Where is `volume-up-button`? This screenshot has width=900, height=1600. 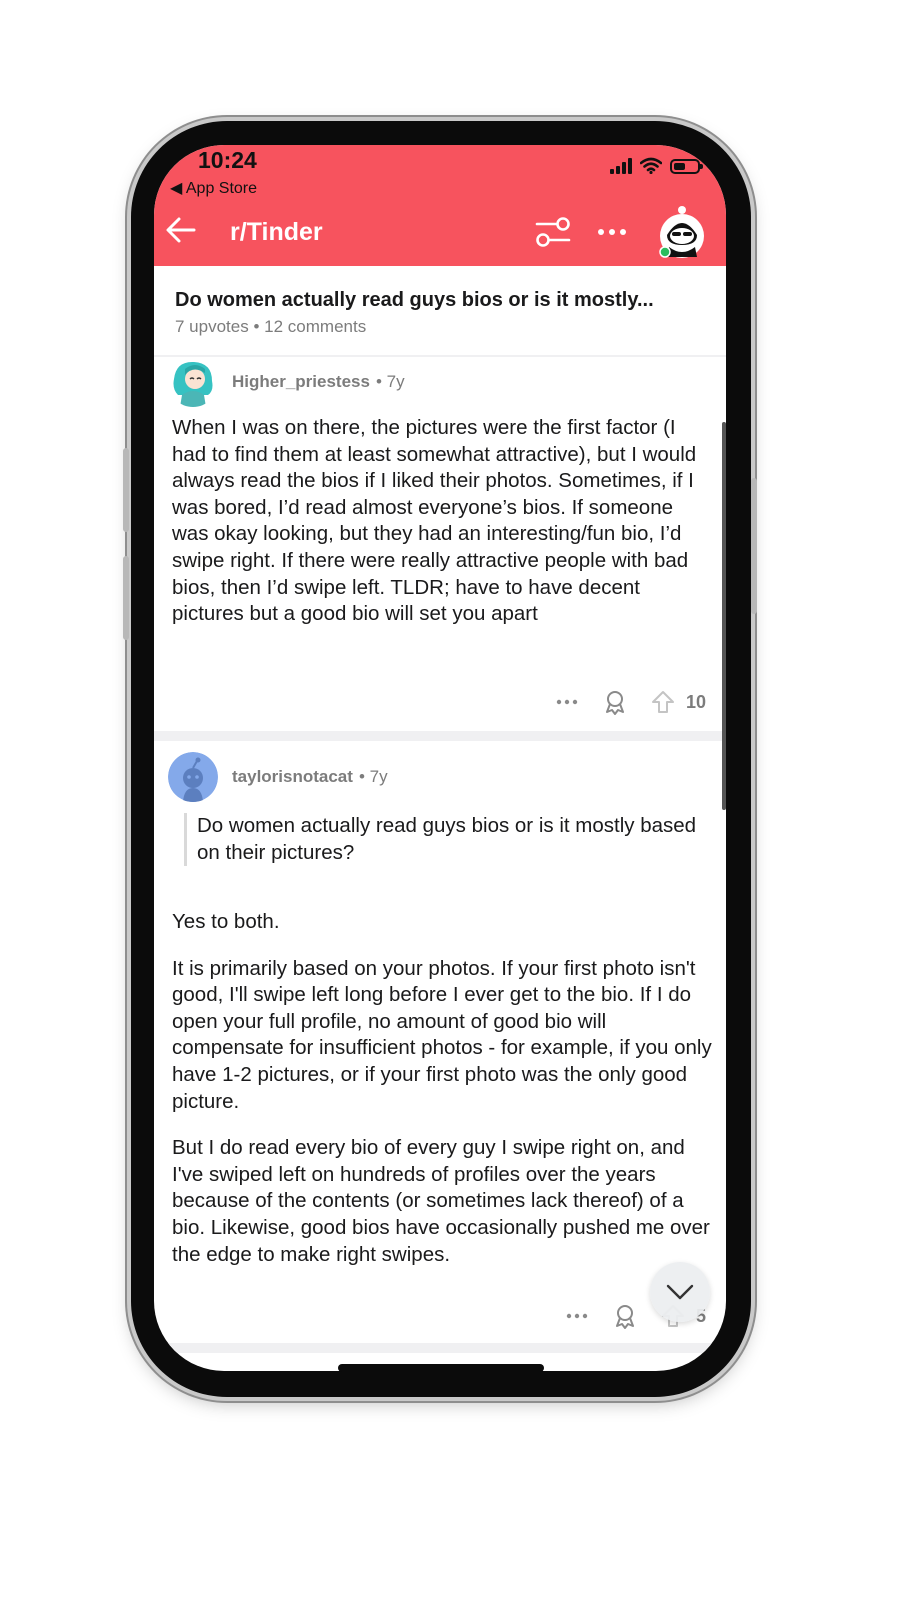 volume-up-button is located at coordinates (126, 490).